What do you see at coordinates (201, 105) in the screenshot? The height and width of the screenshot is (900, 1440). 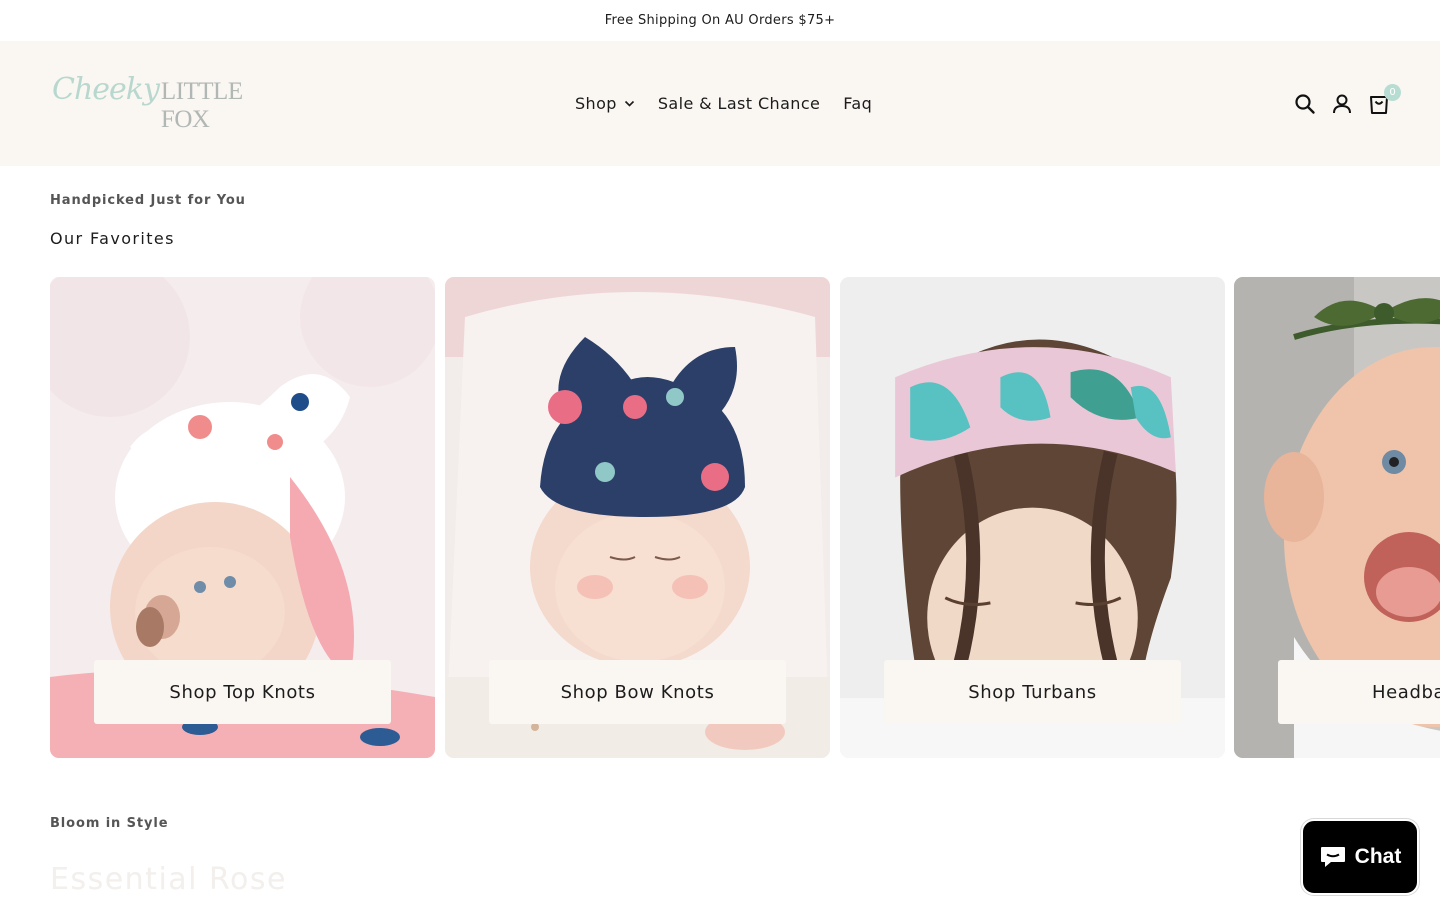 I see `logo-text-little-fox: LITTLE FOX` at bounding box center [201, 105].